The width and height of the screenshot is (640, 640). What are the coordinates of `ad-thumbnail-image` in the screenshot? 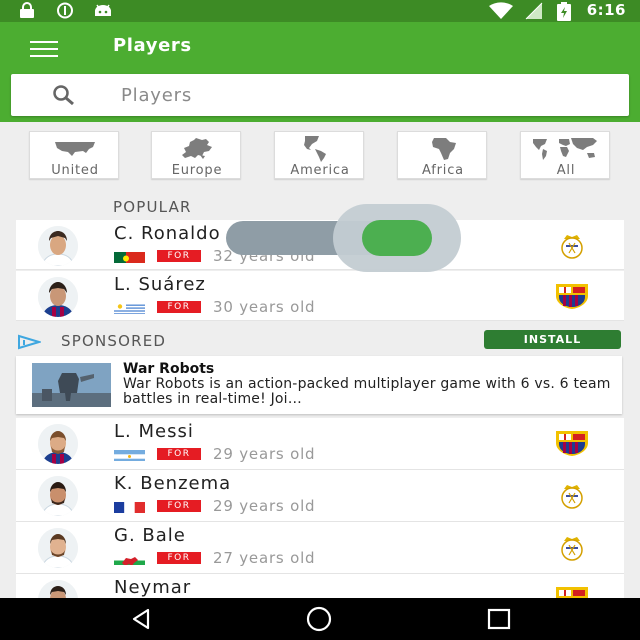 It's located at (71, 385).